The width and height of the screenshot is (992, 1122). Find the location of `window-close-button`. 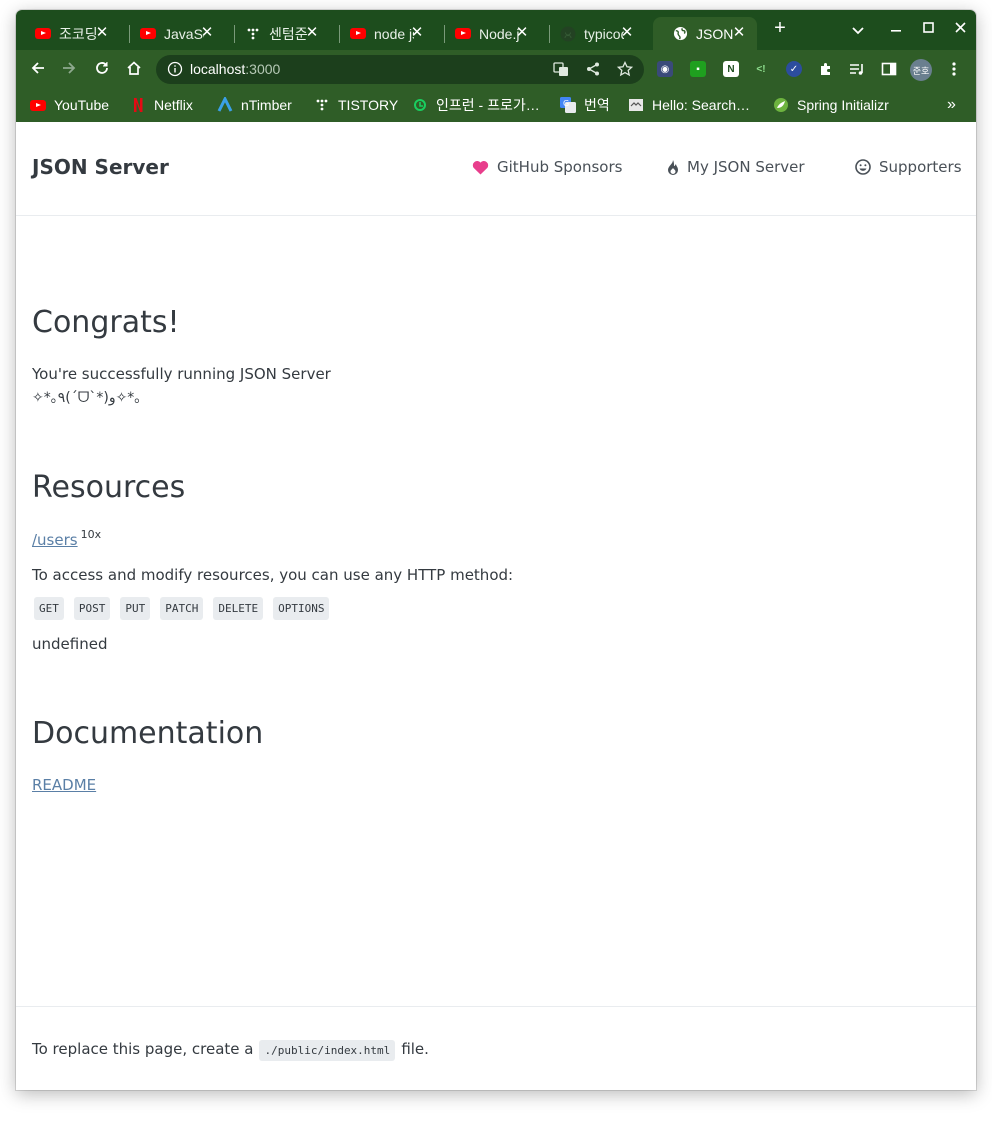

window-close-button is located at coordinates (960, 29).